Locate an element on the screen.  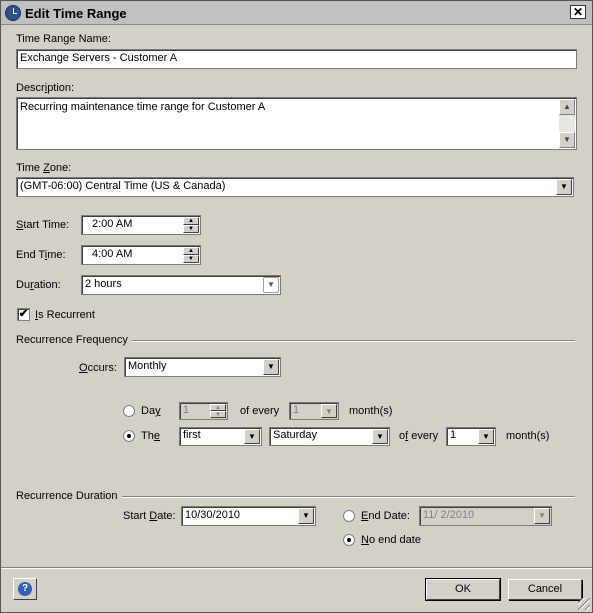
end-time-spinner: 4:00 AM ▲ ▼ is located at coordinates (141, 255).